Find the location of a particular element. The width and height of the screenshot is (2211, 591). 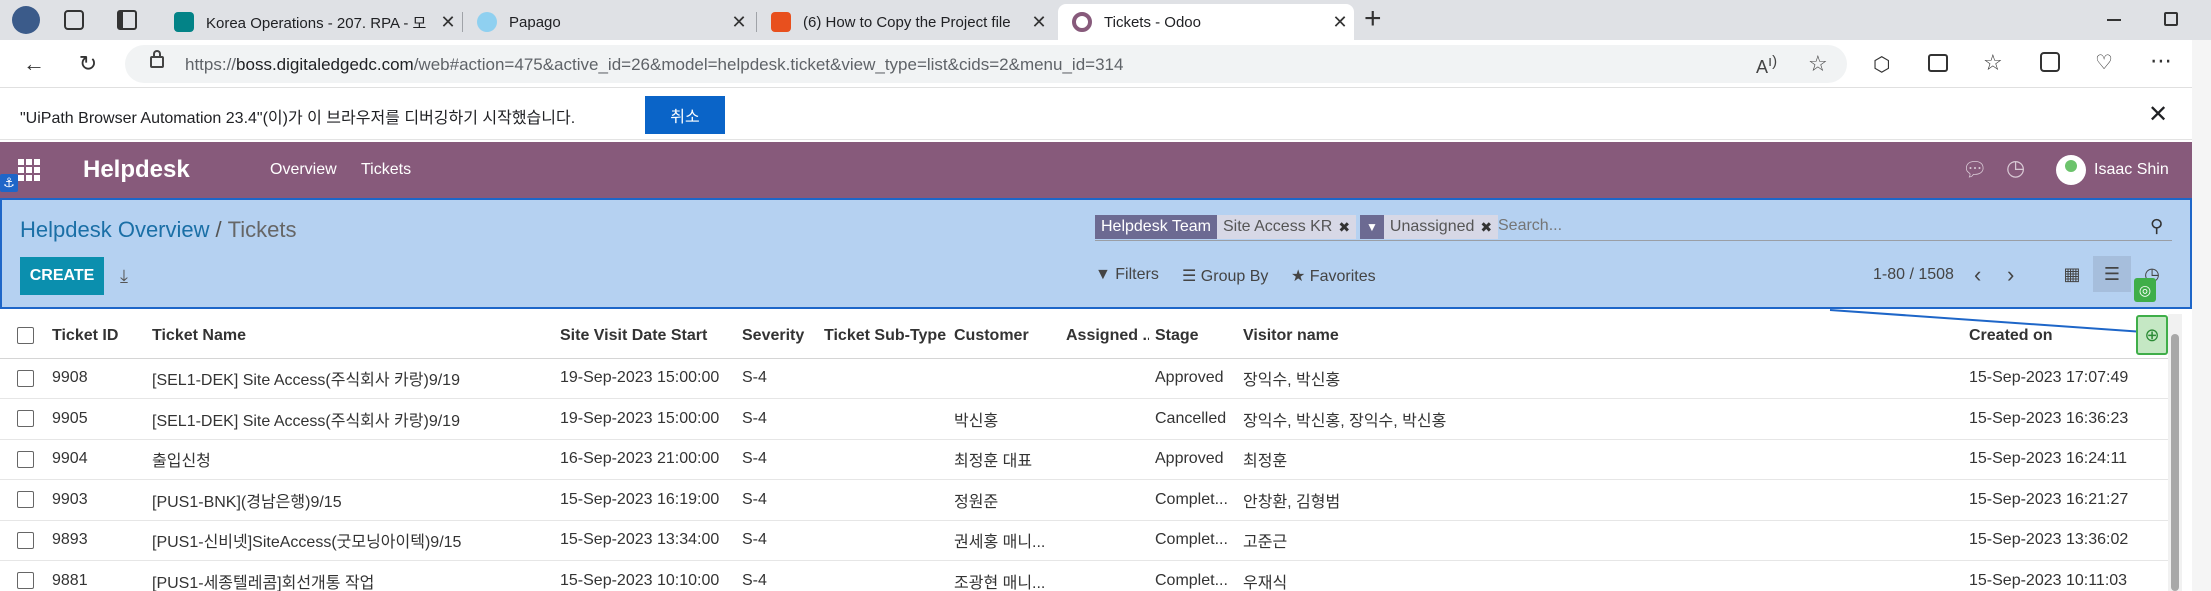

table-cell: 15-Sep-2023 16:36:23 is located at coordinates (2065, 419).